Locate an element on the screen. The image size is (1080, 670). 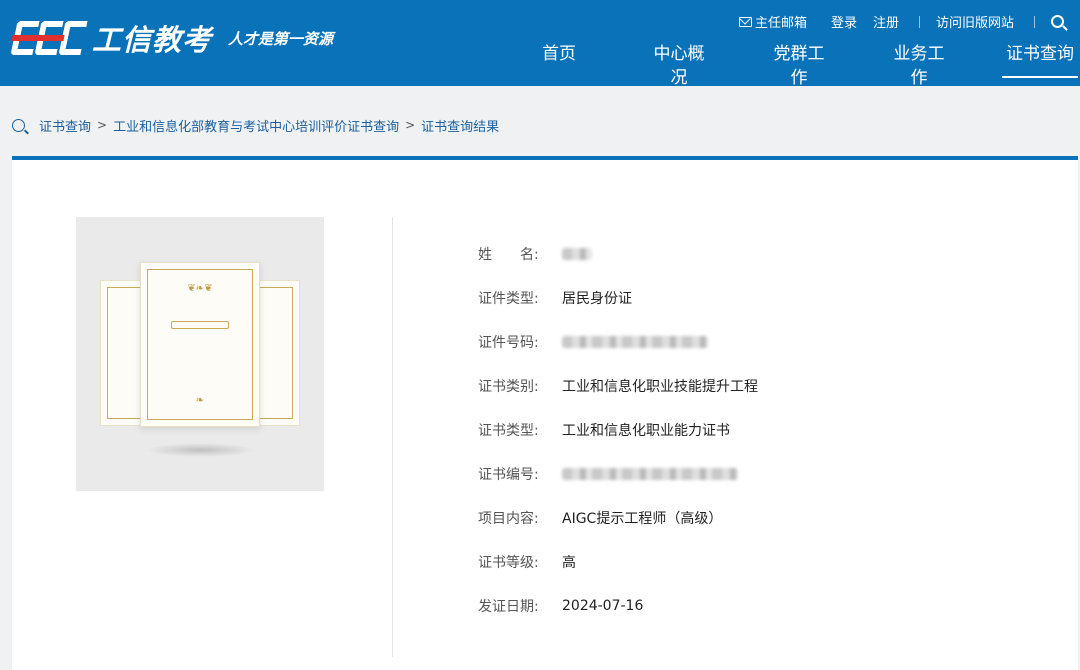
ornament-icon: ❧ is located at coordinates (200, 400).